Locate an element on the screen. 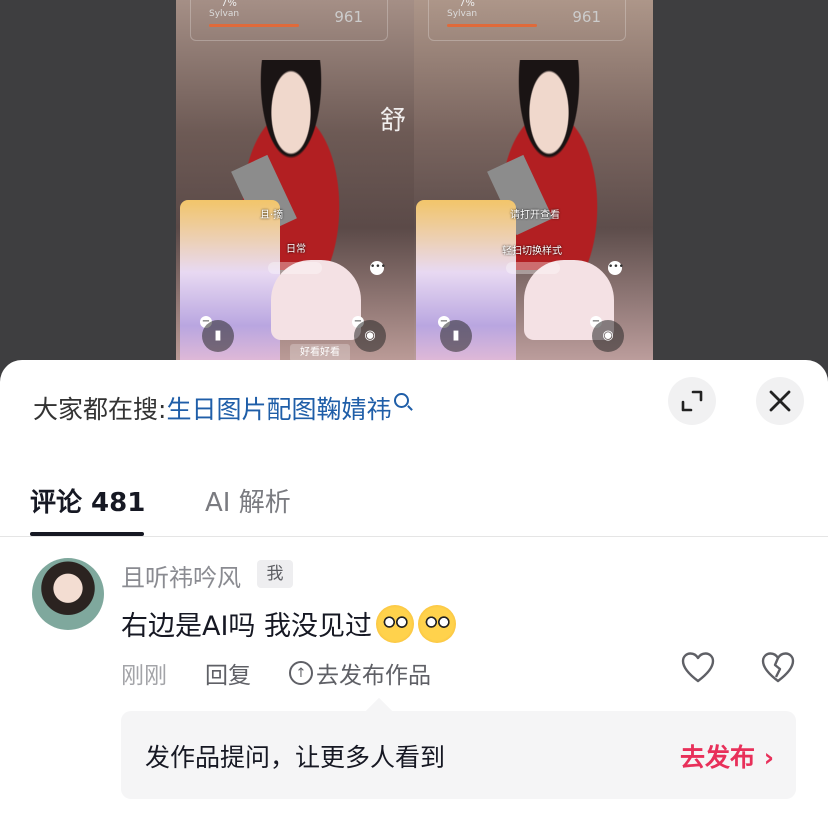 This screenshot has height=835, width=828. overlay-label: 请打开查看 is located at coordinates (535, 215).